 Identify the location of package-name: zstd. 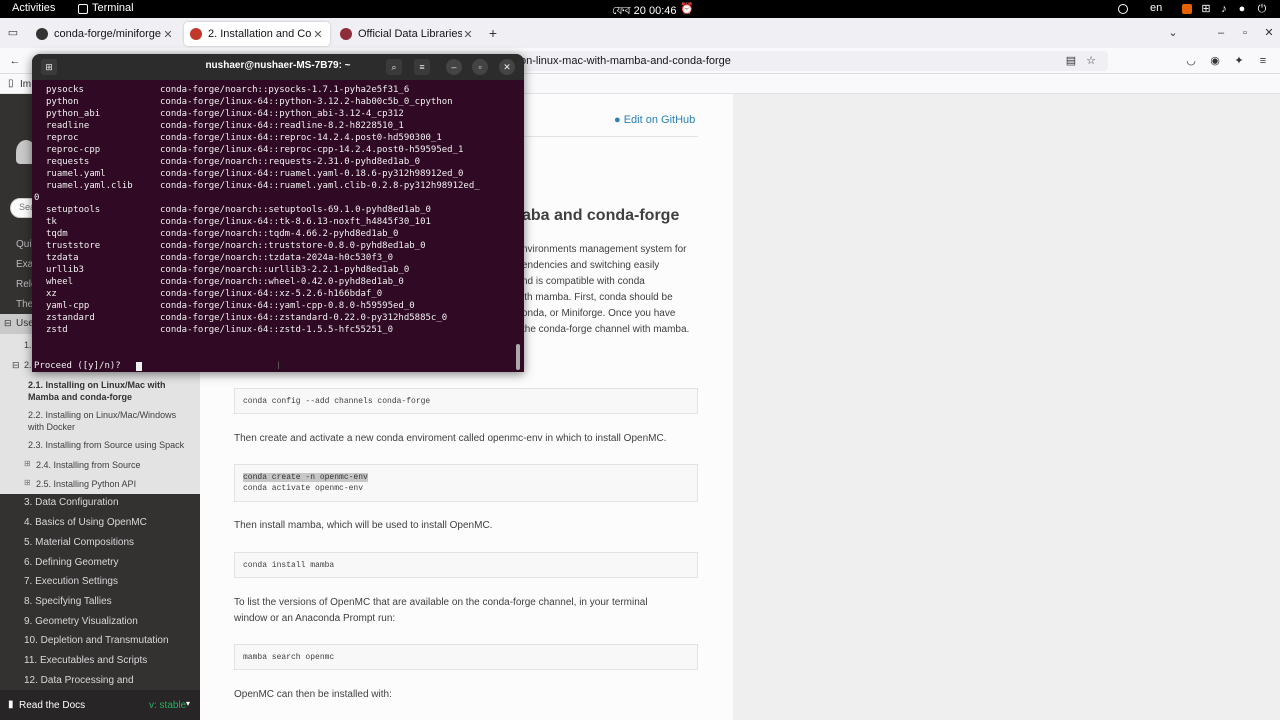
(57, 330).